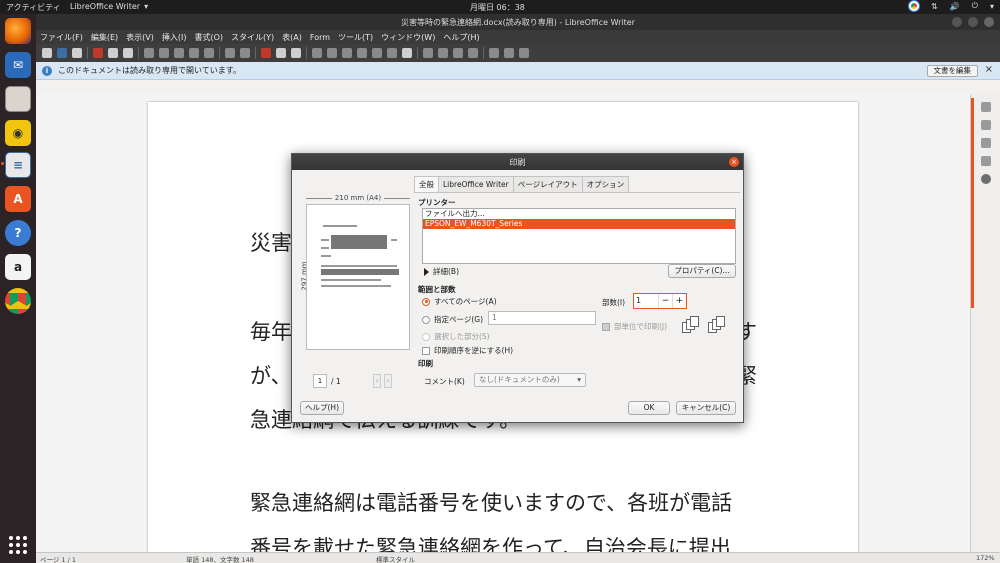 The image size is (1000, 563). What do you see at coordinates (634, 326) in the screenshot?
I see `collate-checkbox: 部単位で印刷(J)` at bounding box center [634, 326].